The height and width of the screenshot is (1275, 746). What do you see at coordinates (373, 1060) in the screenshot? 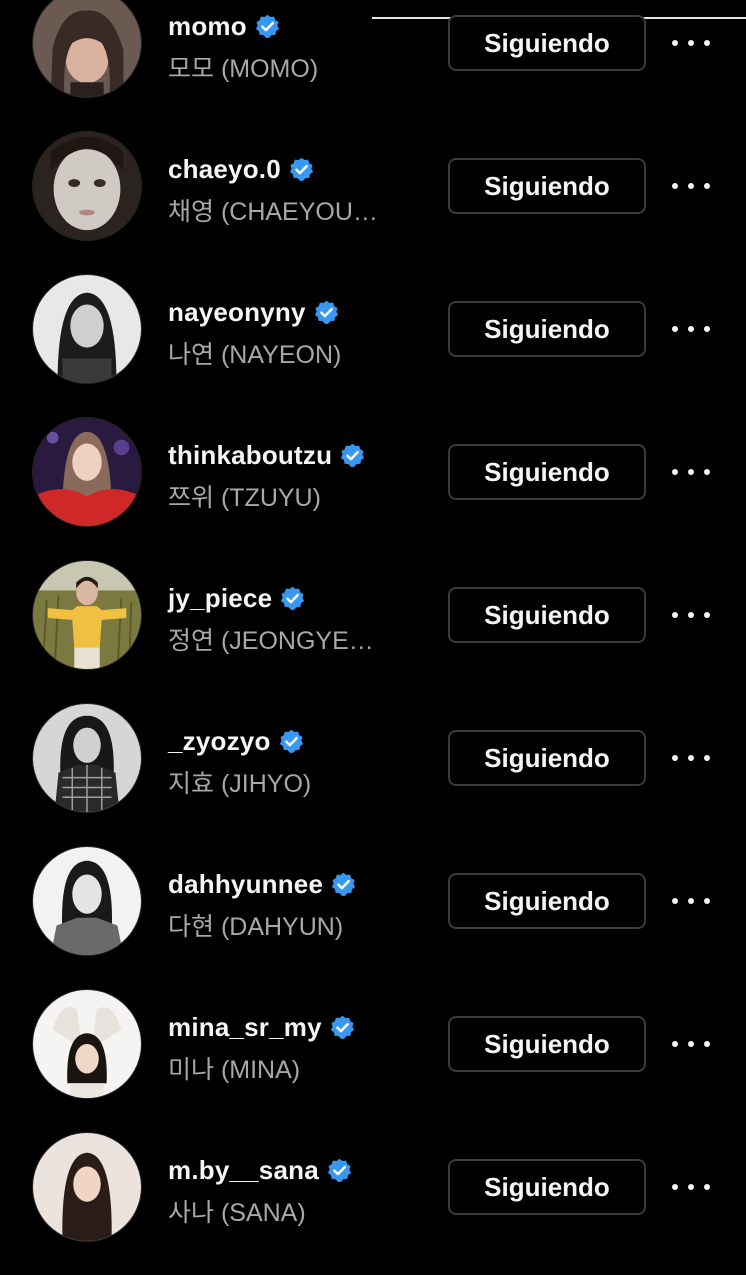
I see `list-item: mina_sr_my 미나 (MINA) Siguiendo` at bounding box center [373, 1060].